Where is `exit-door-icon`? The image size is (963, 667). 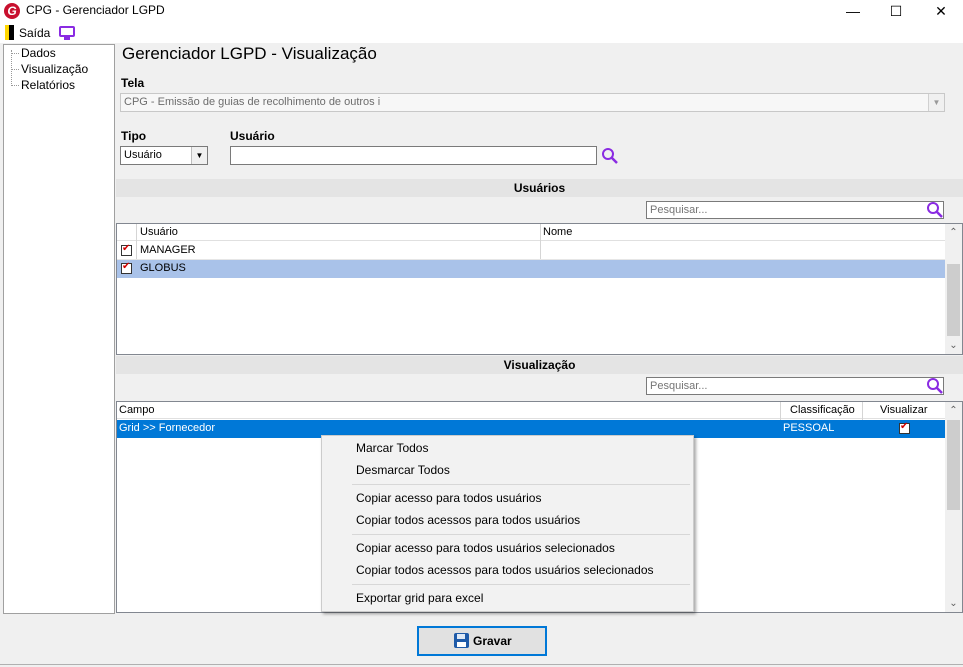
exit-door-icon is located at coordinates (9, 32).